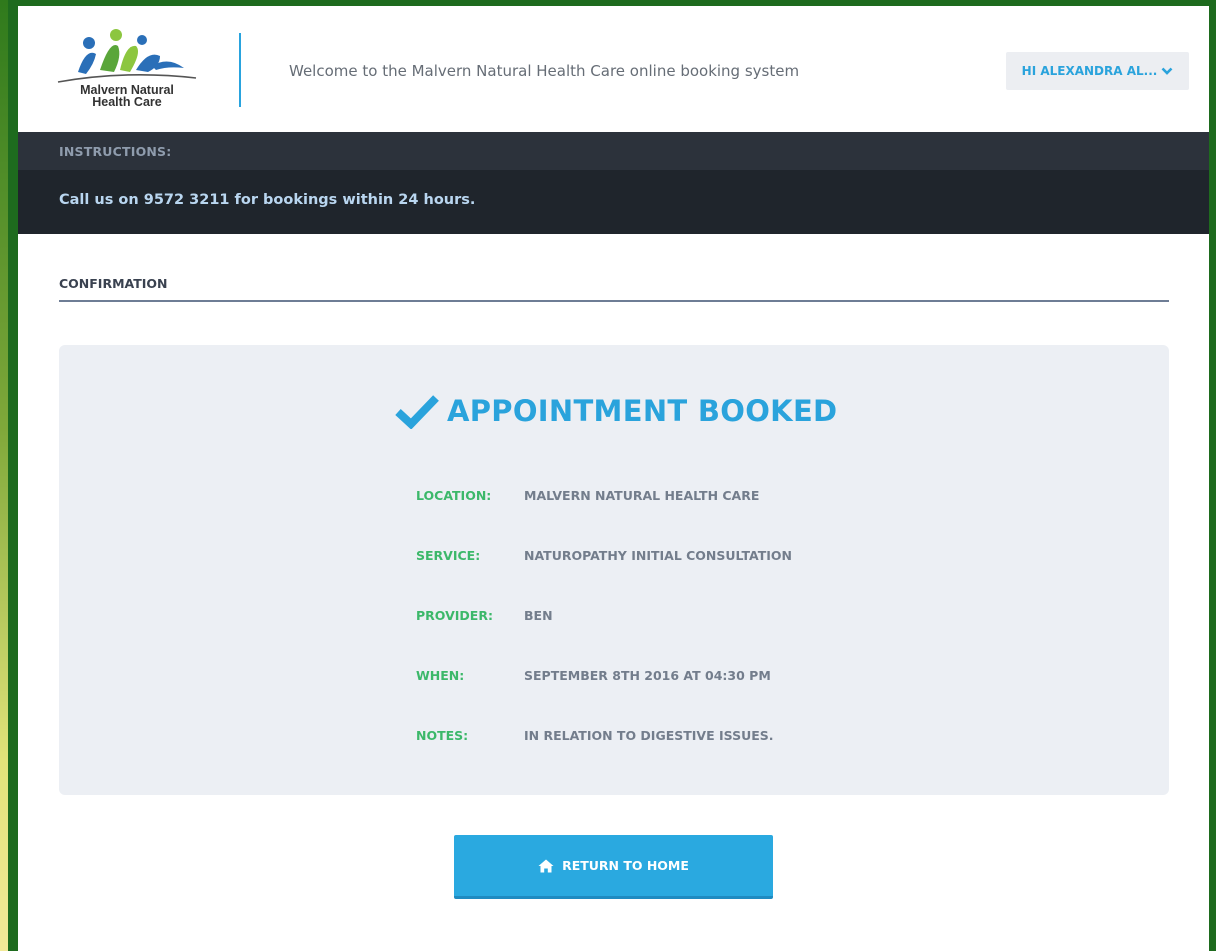 This screenshot has height=951, width=1216. I want to click on detail-label: LOCATION:, so click(454, 495).